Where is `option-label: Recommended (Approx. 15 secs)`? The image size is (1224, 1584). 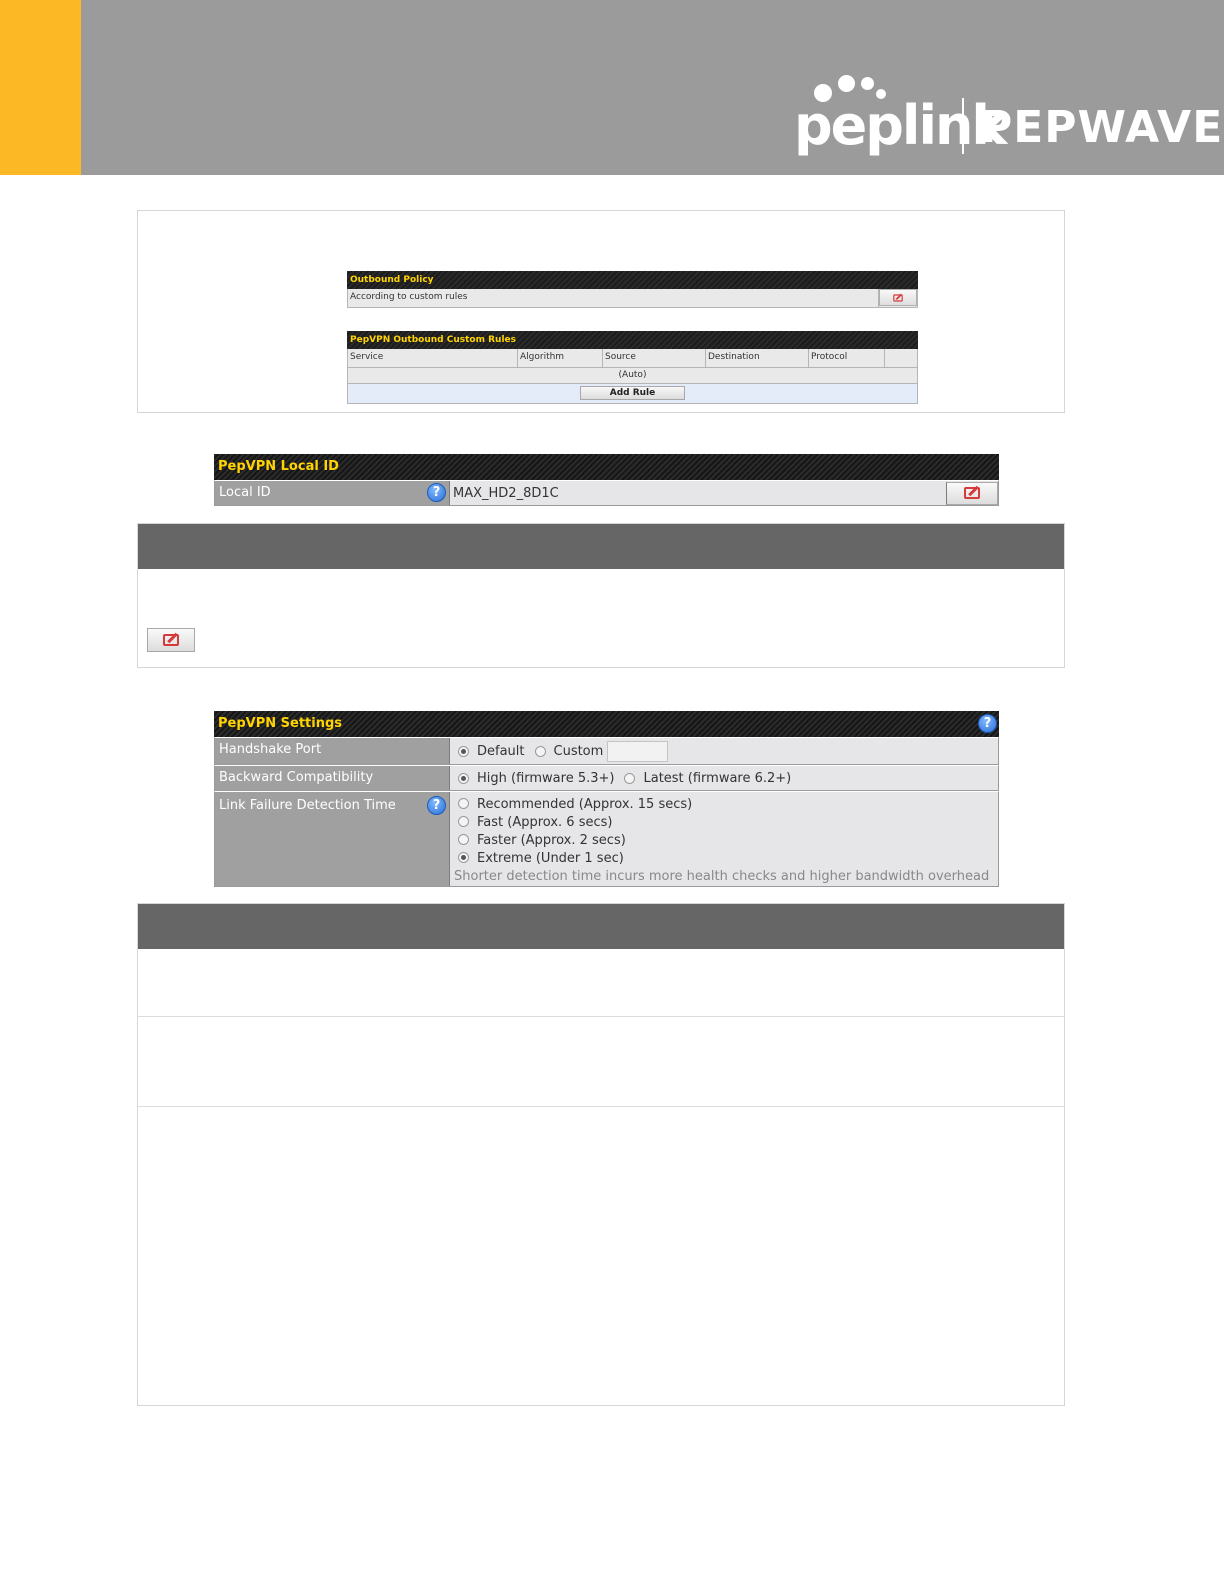 option-label: Recommended (Approx. 15 secs) is located at coordinates (585, 804).